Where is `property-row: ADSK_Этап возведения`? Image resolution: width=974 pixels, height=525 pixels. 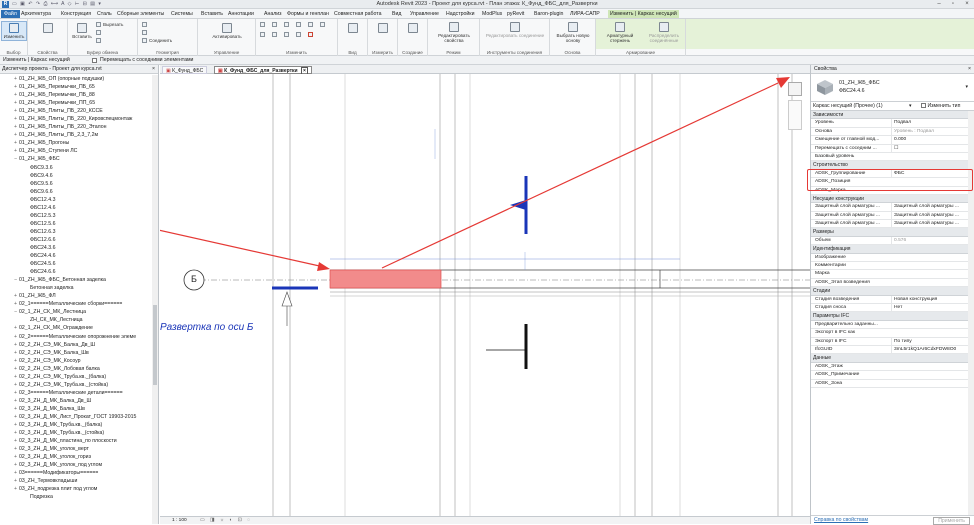 property-row: ADSK_Этап возведения is located at coordinates (889, 283).